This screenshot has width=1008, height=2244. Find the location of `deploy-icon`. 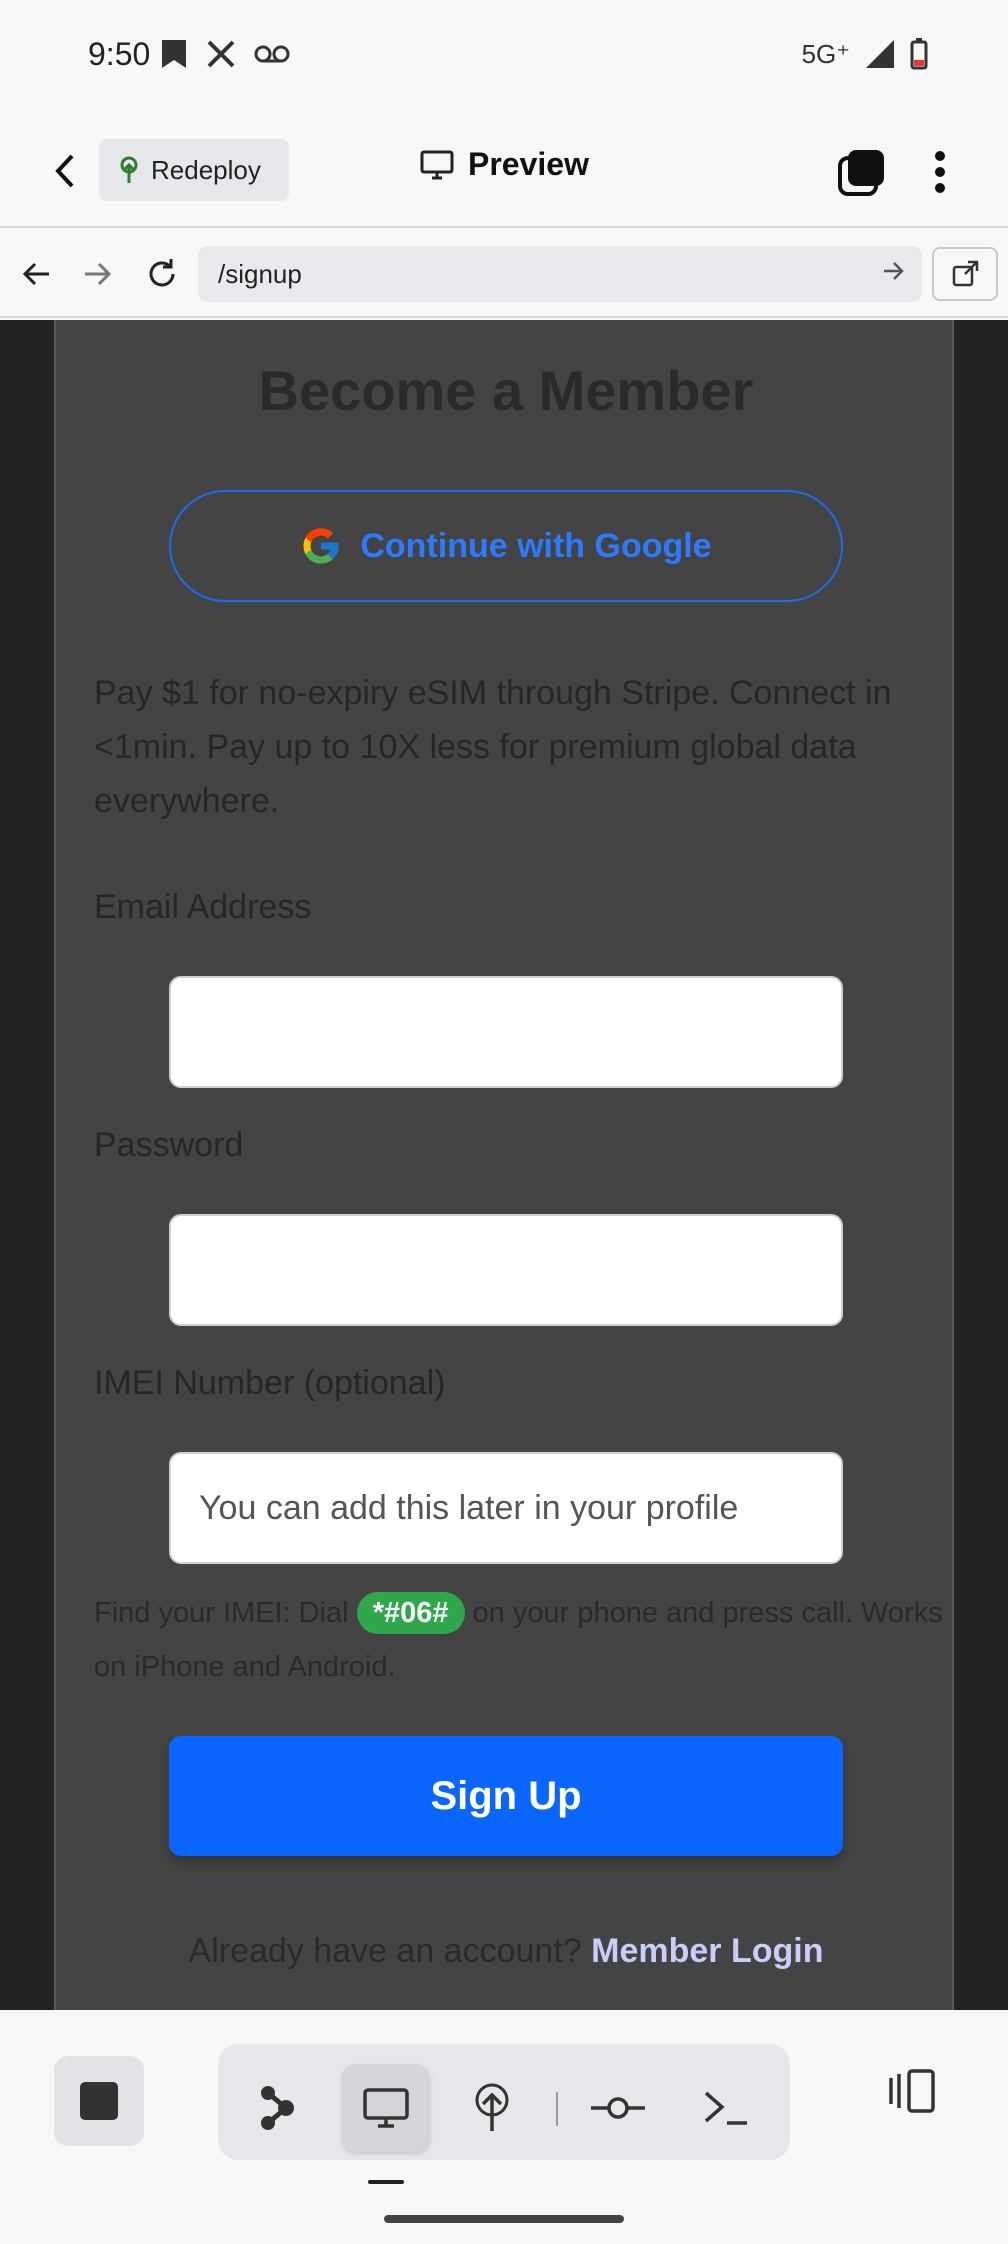

deploy-icon is located at coordinates (492, 2107).